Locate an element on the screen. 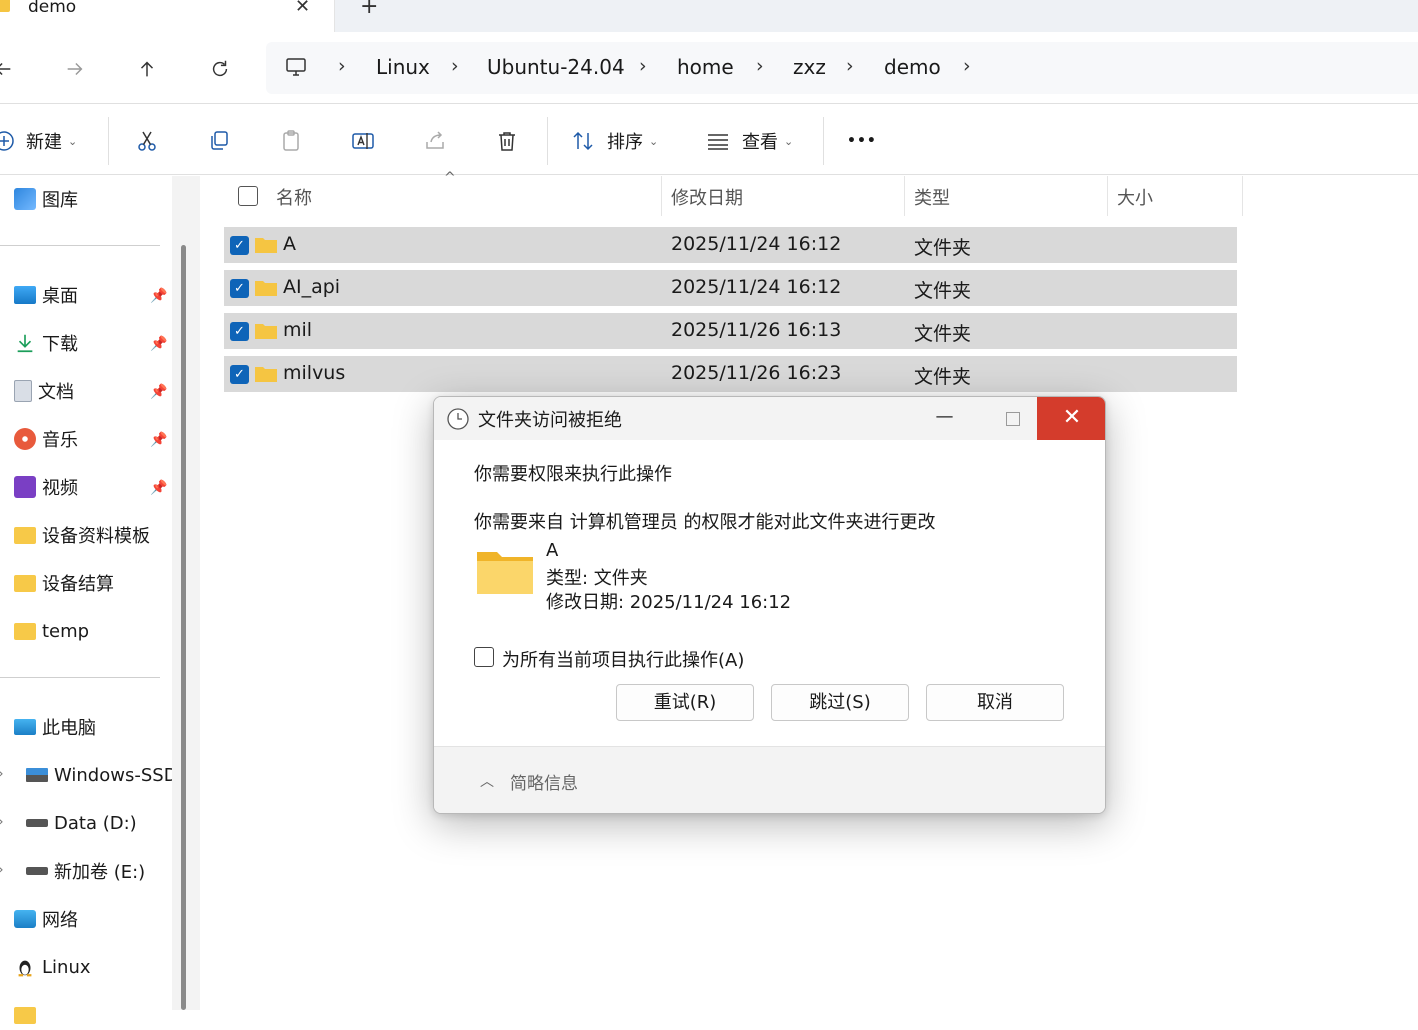  sort-button: 排序 ⌄ is located at coordinates (614, 141).